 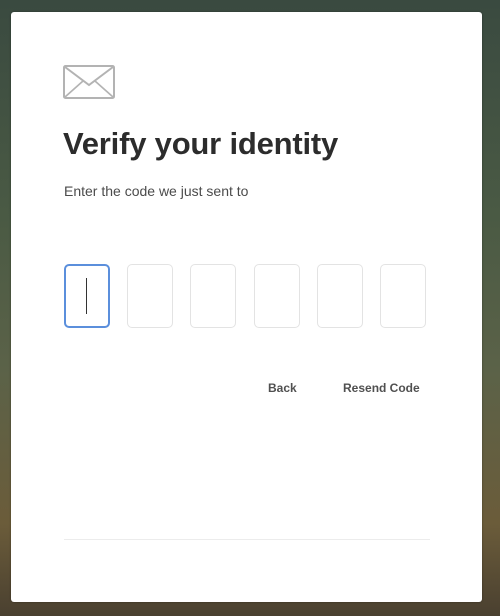 What do you see at coordinates (277, 296) in the screenshot?
I see `code-digit-4-input` at bounding box center [277, 296].